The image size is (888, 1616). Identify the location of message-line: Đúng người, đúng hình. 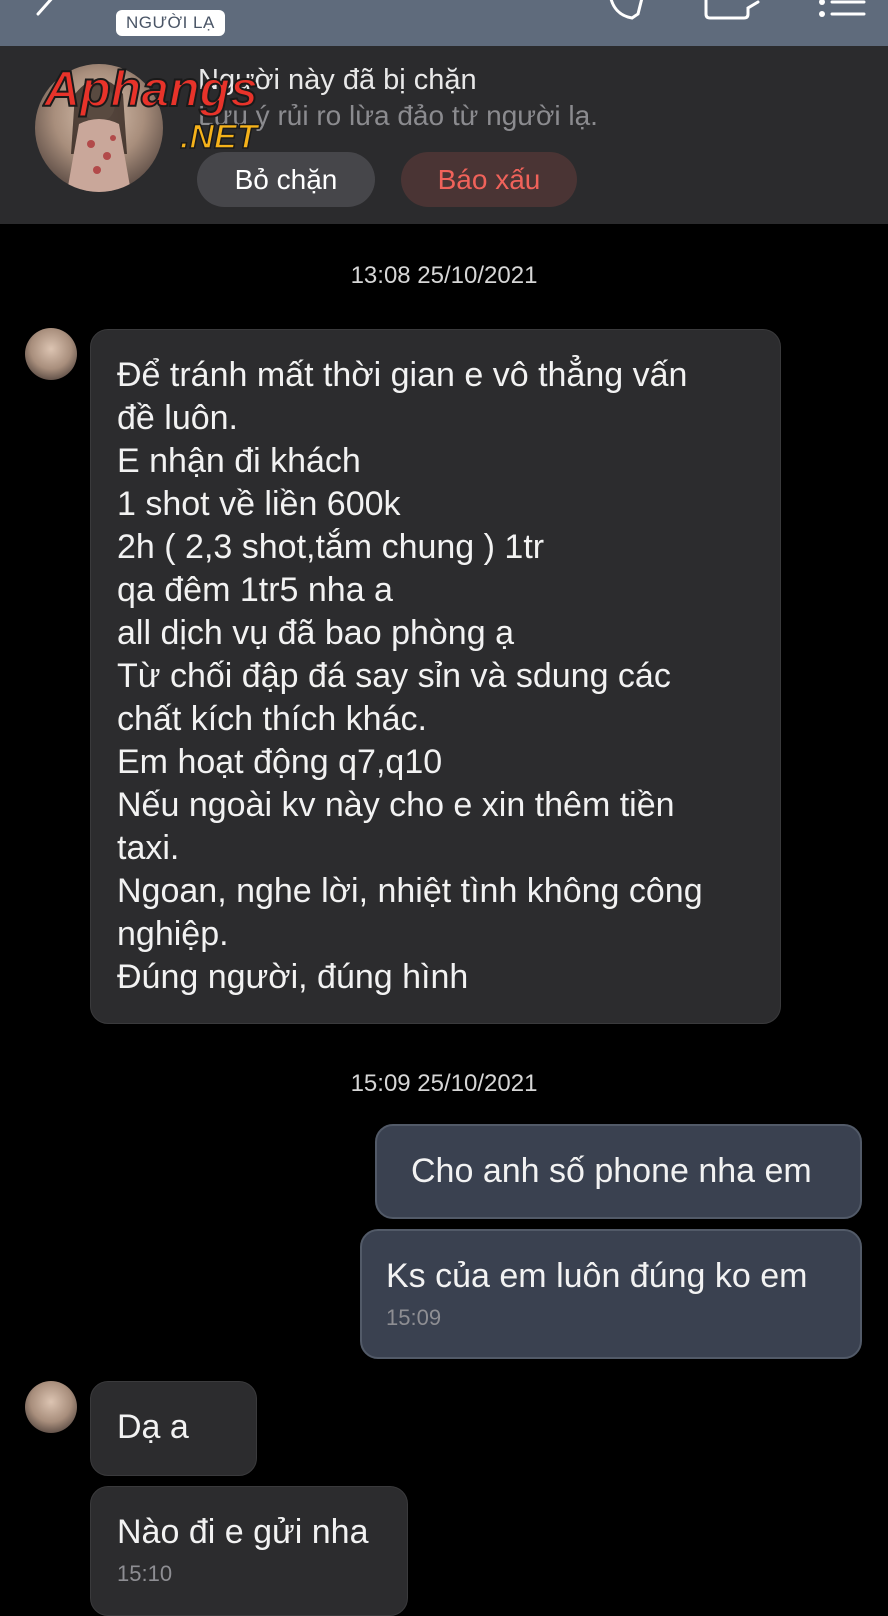
(293, 977).